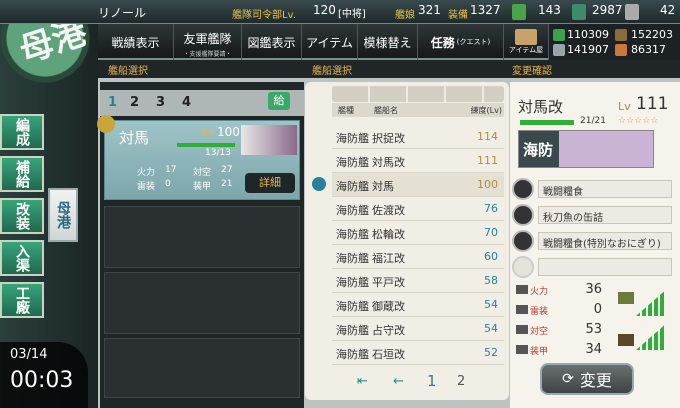  I want to click on sidebar-item-supply: 補給, so click(22, 174).